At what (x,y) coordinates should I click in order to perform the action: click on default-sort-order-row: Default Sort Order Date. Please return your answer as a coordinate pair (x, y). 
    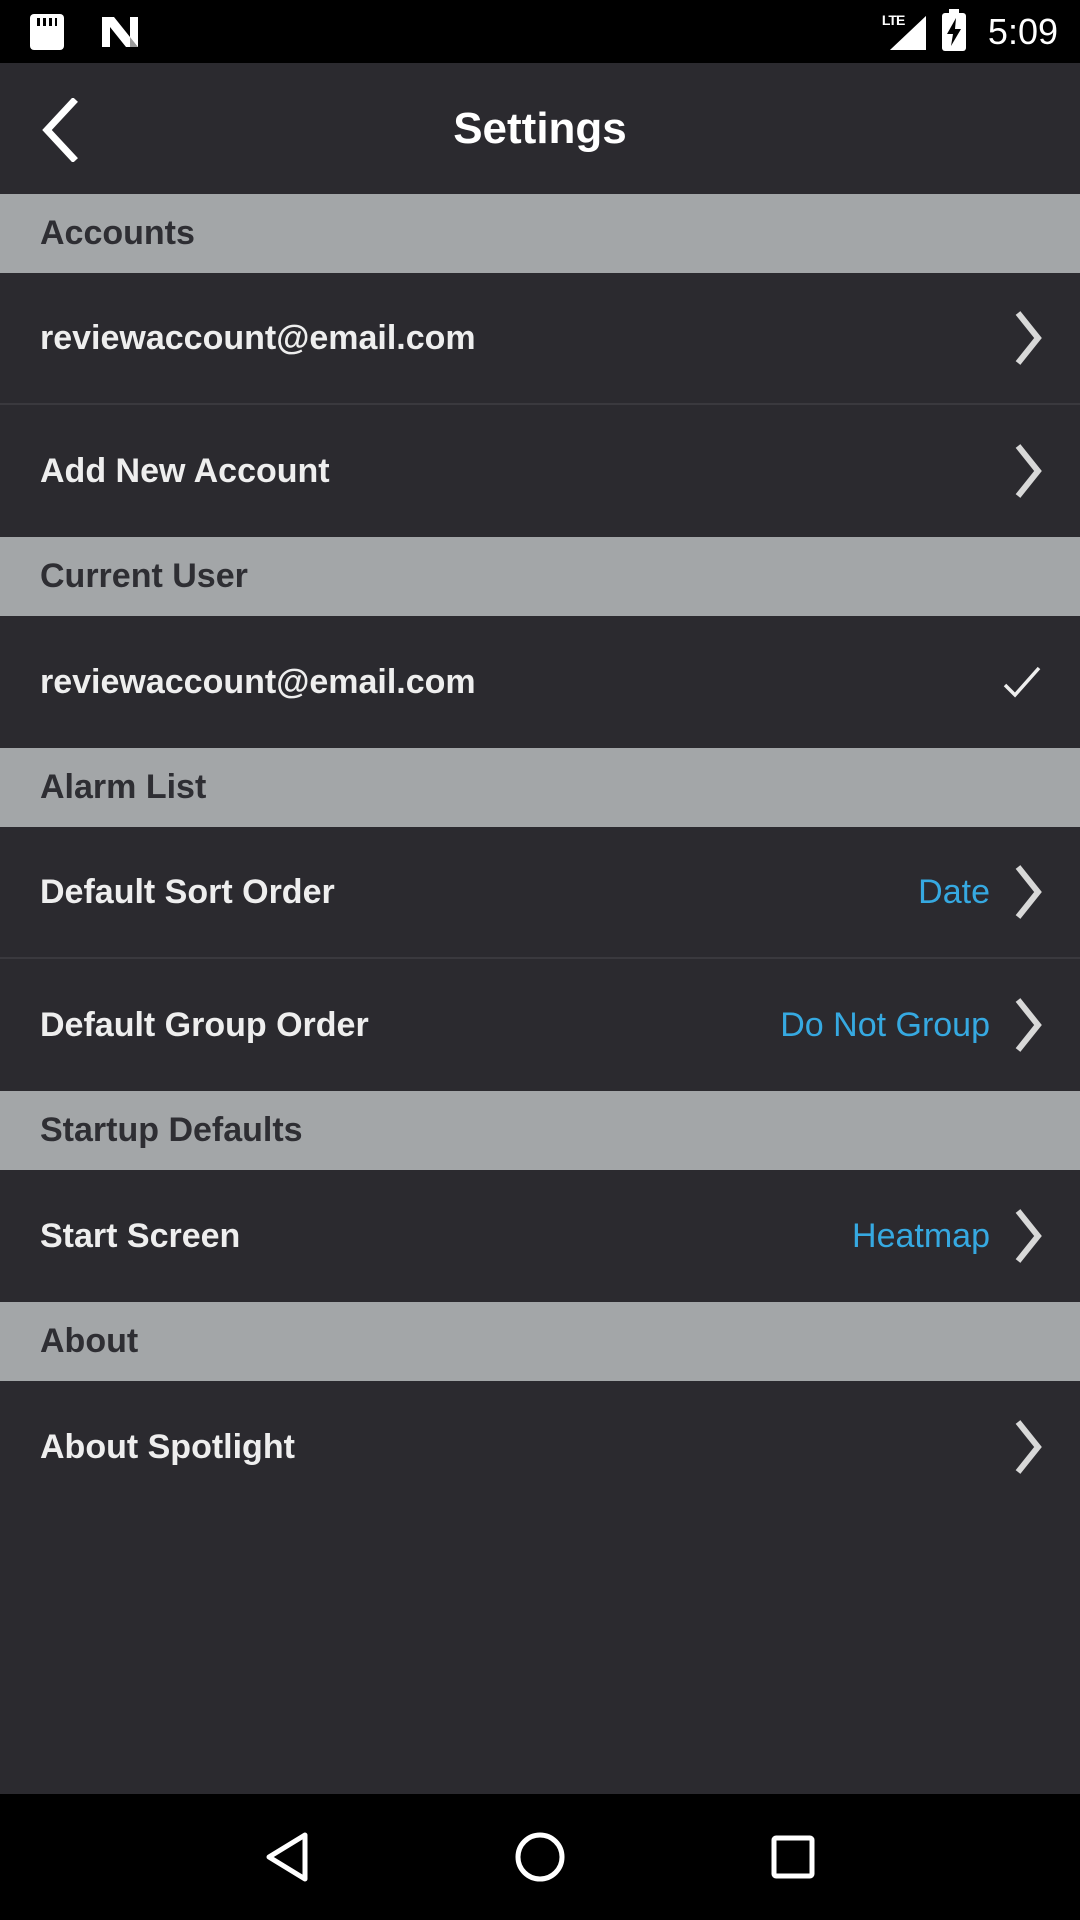
    Looking at the image, I should click on (540, 893).